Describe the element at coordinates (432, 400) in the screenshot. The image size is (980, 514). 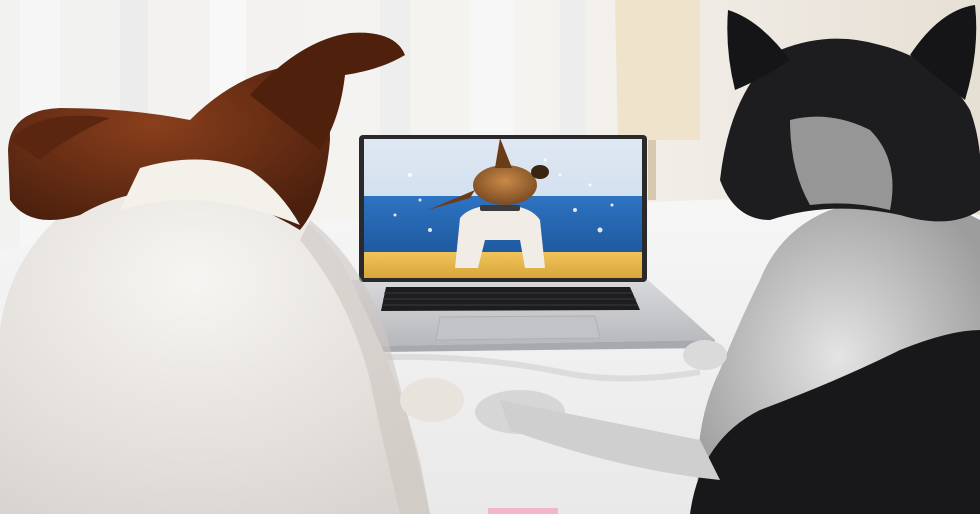
I see `left-dog-paw` at that location.